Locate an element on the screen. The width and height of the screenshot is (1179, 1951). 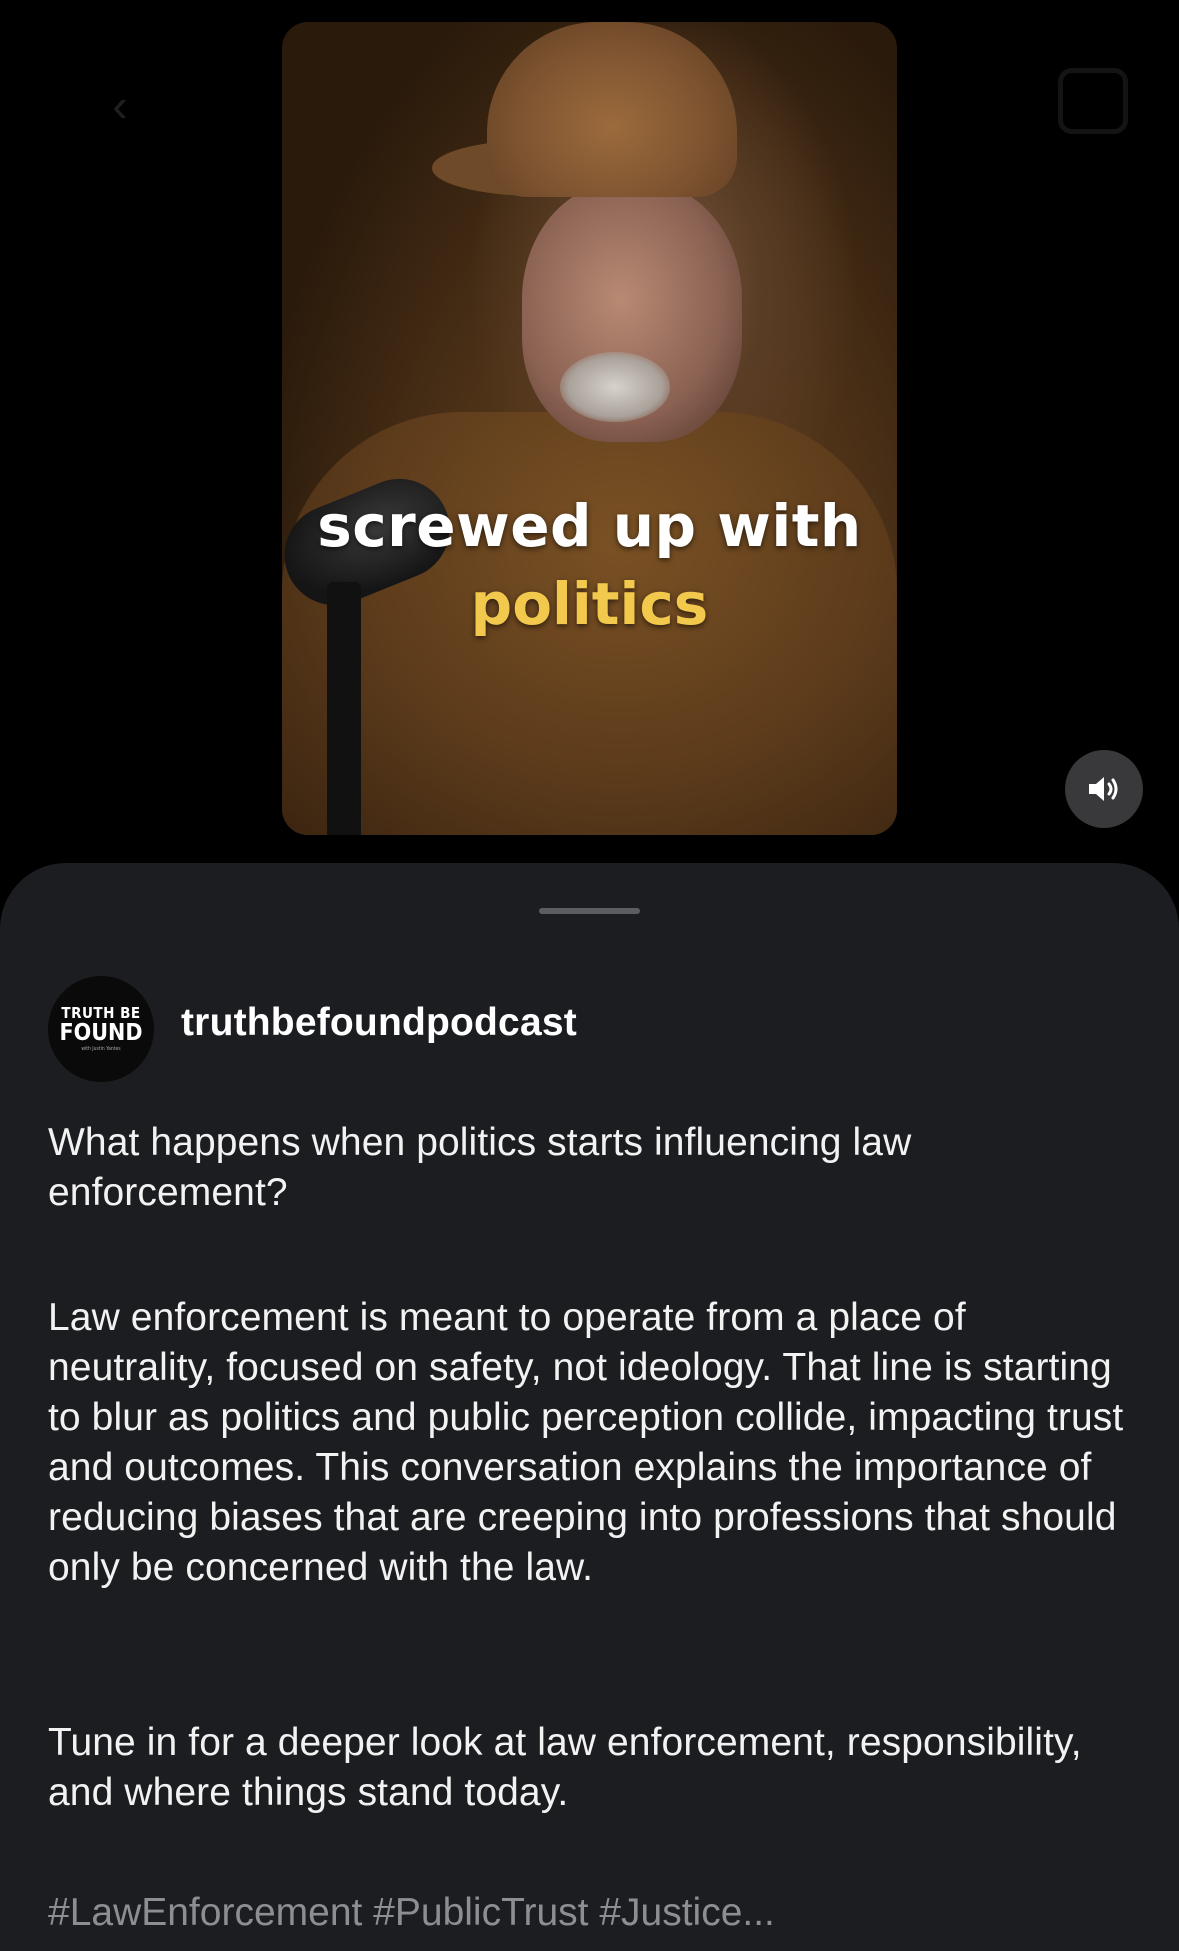
sheet-drag-handle is located at coordinates (589, 911).